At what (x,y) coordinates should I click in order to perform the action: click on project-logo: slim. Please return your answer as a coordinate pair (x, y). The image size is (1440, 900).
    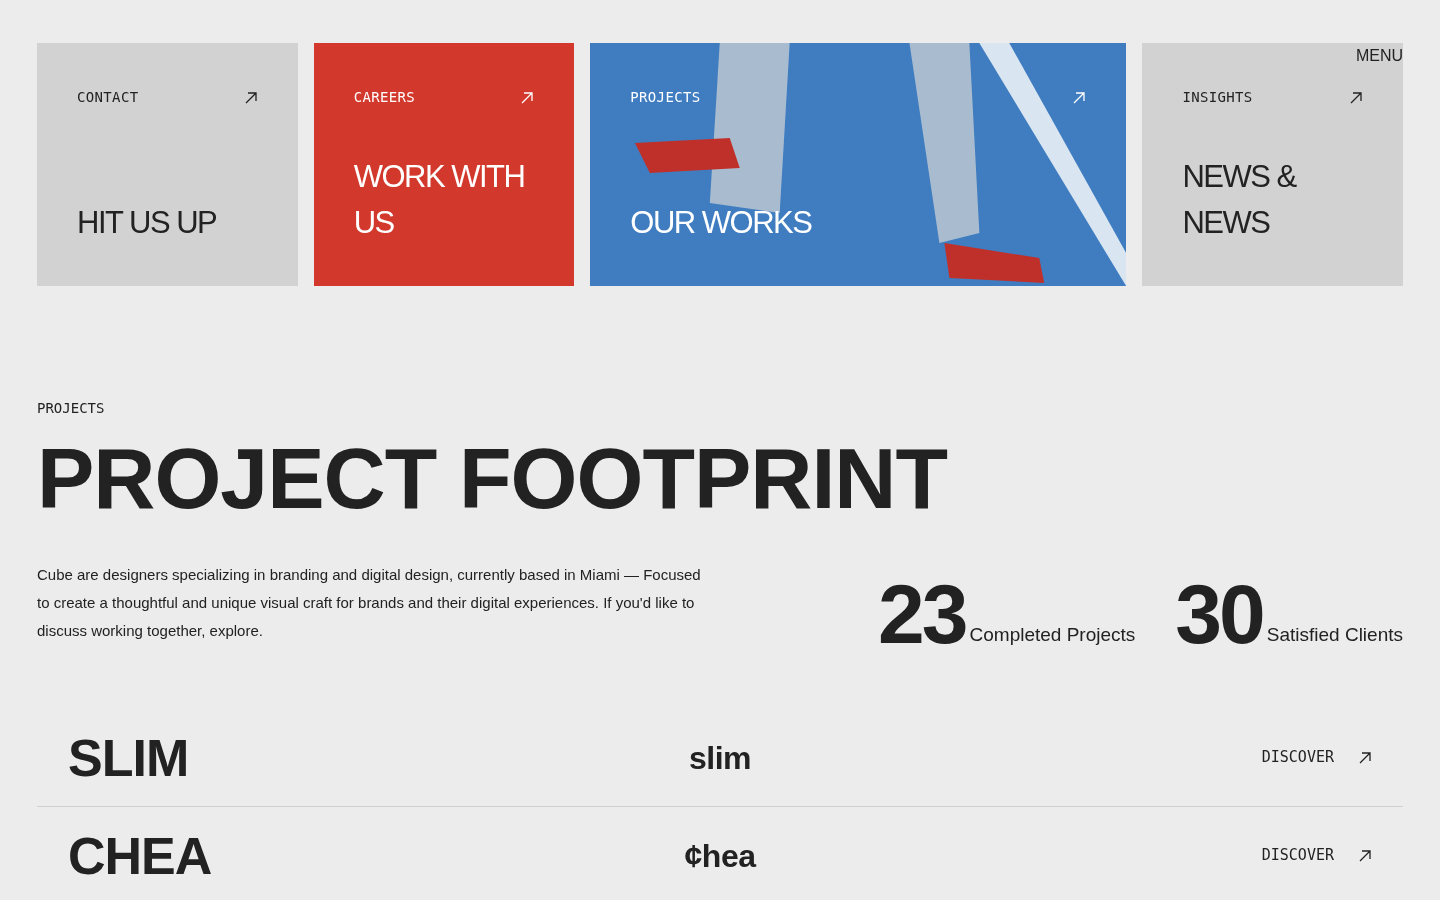
    Looking at the image, I should click on (720, 758).